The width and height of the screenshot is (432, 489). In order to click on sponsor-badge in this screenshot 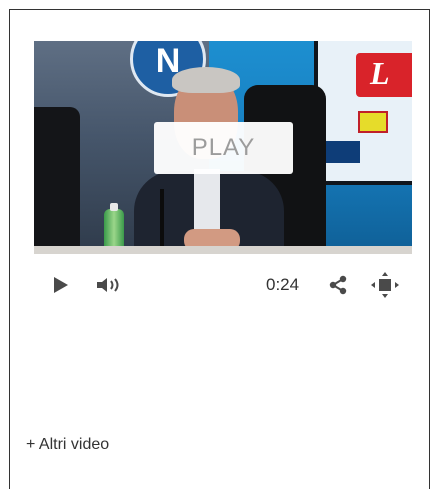, I will do `click(373, 122)`.